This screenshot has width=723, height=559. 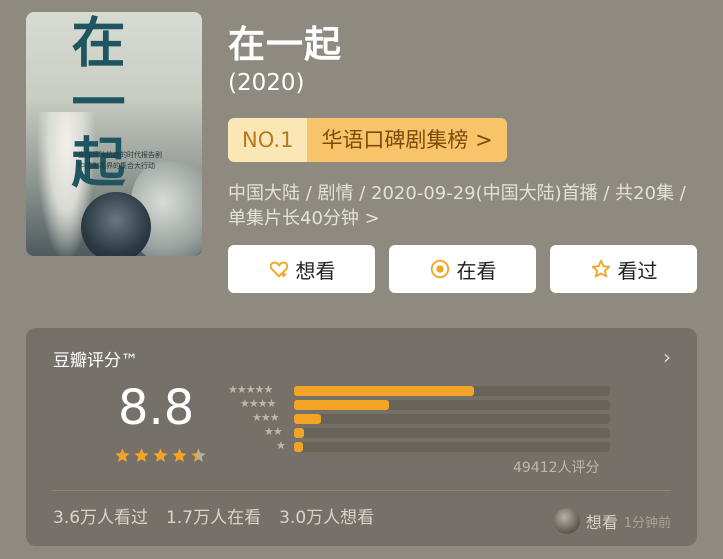 I want to click on want-button: 想看, so click(x=301, y=269).